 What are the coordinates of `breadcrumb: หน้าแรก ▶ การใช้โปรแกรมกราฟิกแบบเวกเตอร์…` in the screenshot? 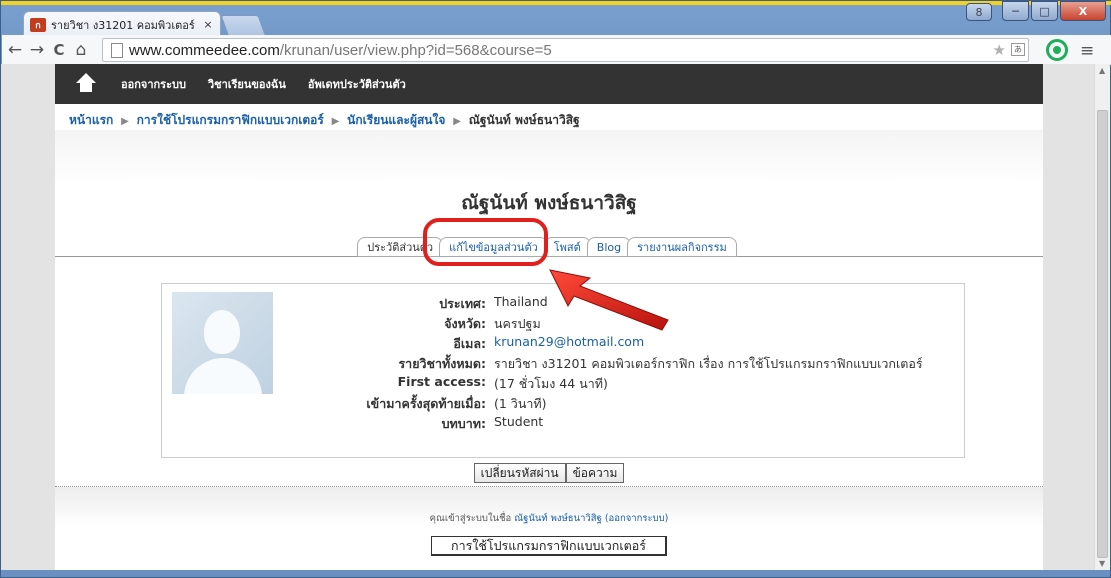 It's located at (324, 120).